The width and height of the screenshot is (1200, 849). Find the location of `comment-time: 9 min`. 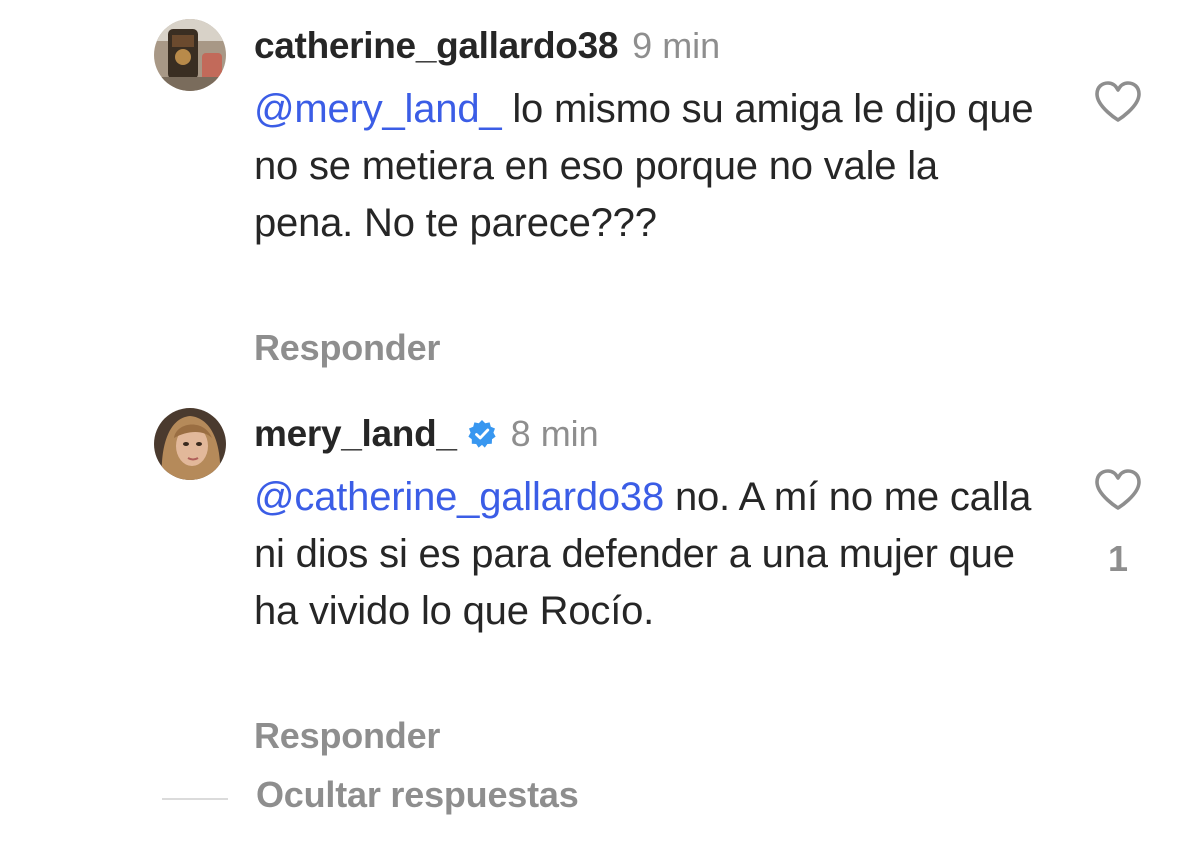

comment-time: 9 min is located at coordinates (676, 45).